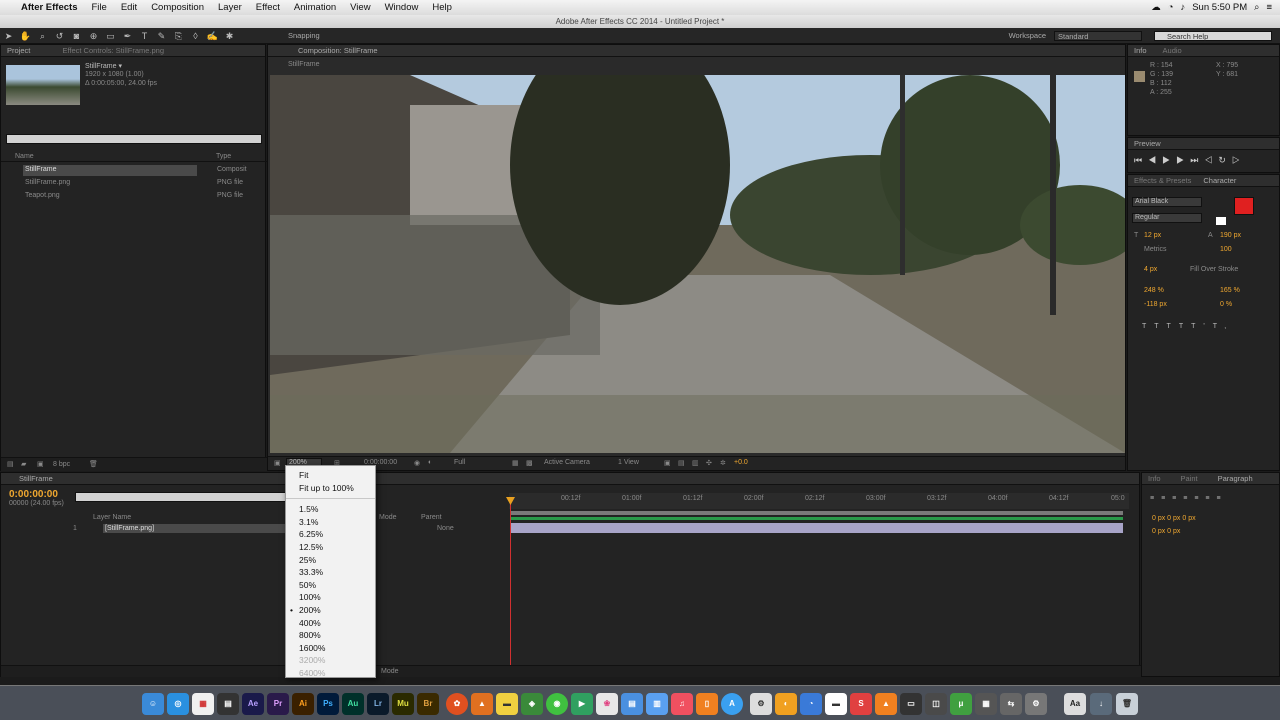 The image size is (1280, 720). Describe the element at coordinates (1214, 269) in the screenshot. I see `stroke-mode-select: Fill Over Stroke` at that location.